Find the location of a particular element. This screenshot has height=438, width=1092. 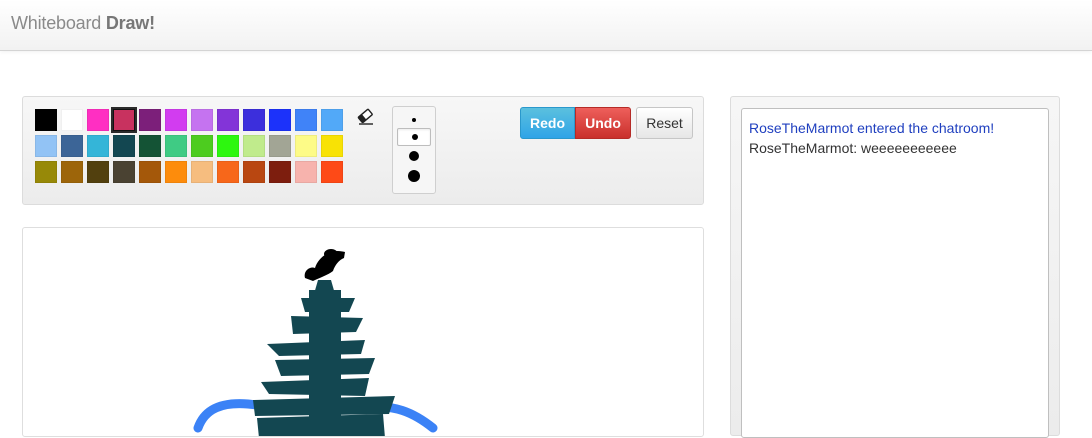

brush-size-extra-large is located at coordinates (414, 176).